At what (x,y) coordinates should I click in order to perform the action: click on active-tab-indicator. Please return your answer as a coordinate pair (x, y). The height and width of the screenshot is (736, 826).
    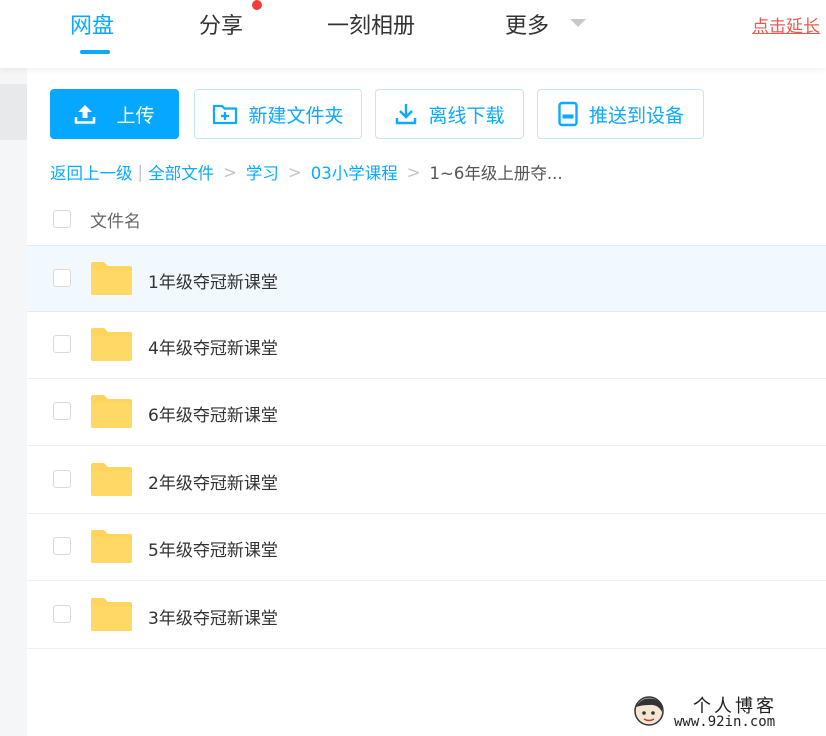
    Looking at the image, I should click on (95, 52).